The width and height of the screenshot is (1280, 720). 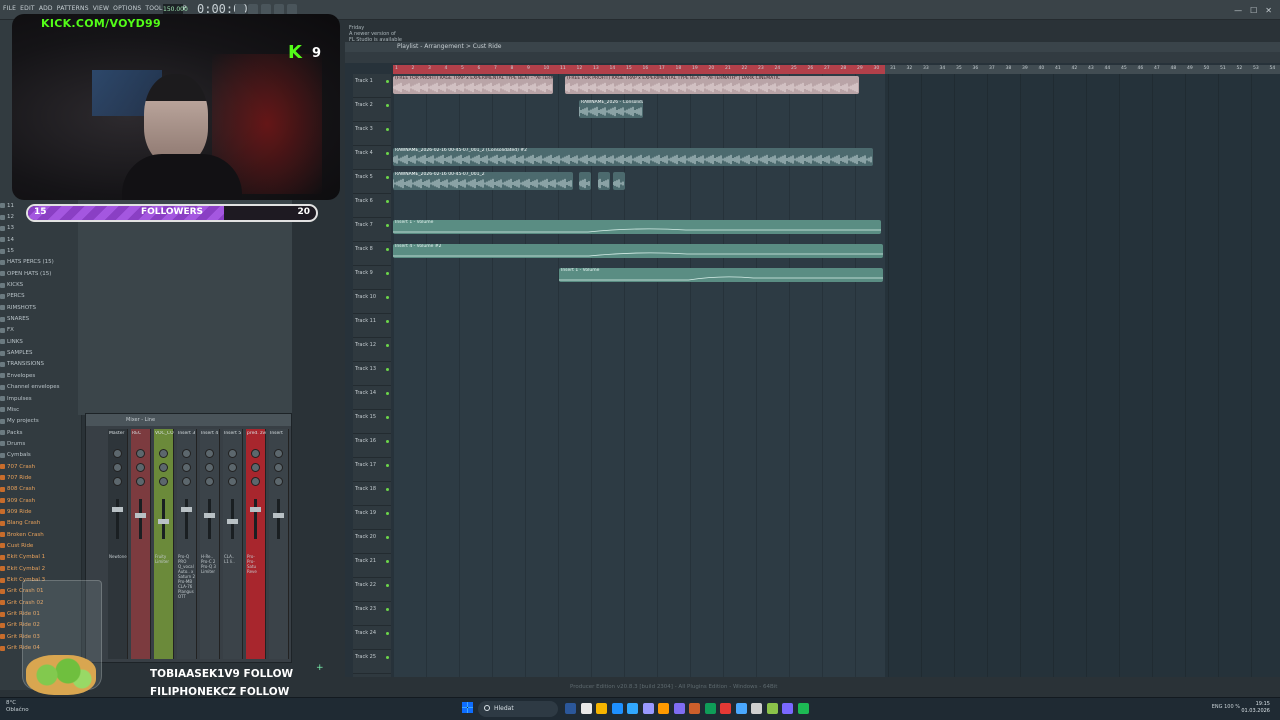 I want to click on track-header: Track 12, so click(x=372, y=350).